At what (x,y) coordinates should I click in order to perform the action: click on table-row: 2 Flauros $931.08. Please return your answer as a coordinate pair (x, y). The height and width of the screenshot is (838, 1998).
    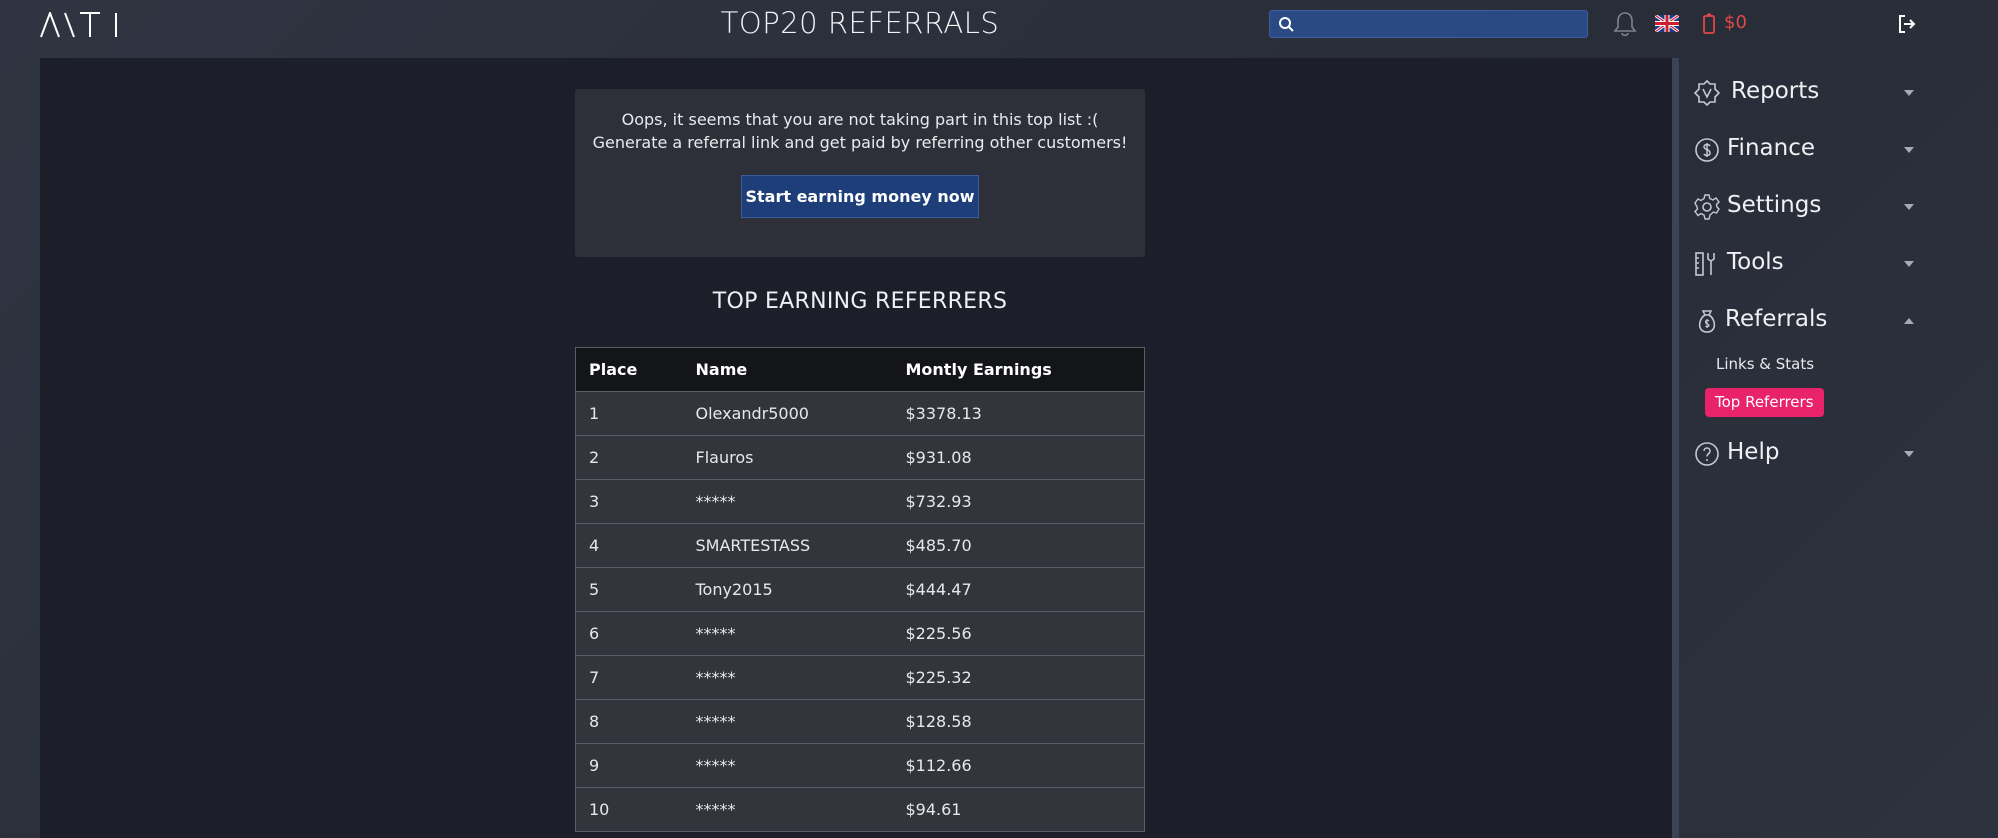
    Looking at the image, I should click on (860, 457).